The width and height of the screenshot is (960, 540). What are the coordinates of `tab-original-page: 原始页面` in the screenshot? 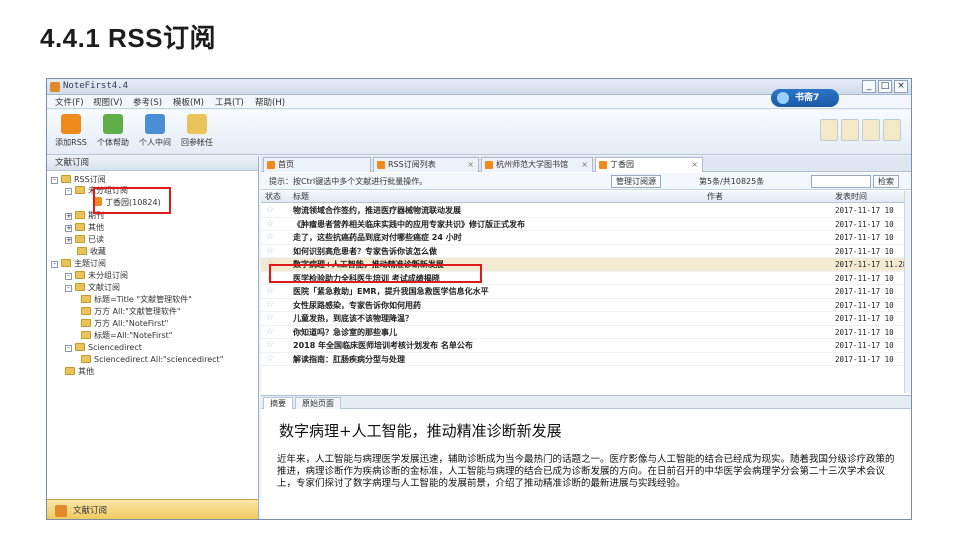 It's located at (318, 403).